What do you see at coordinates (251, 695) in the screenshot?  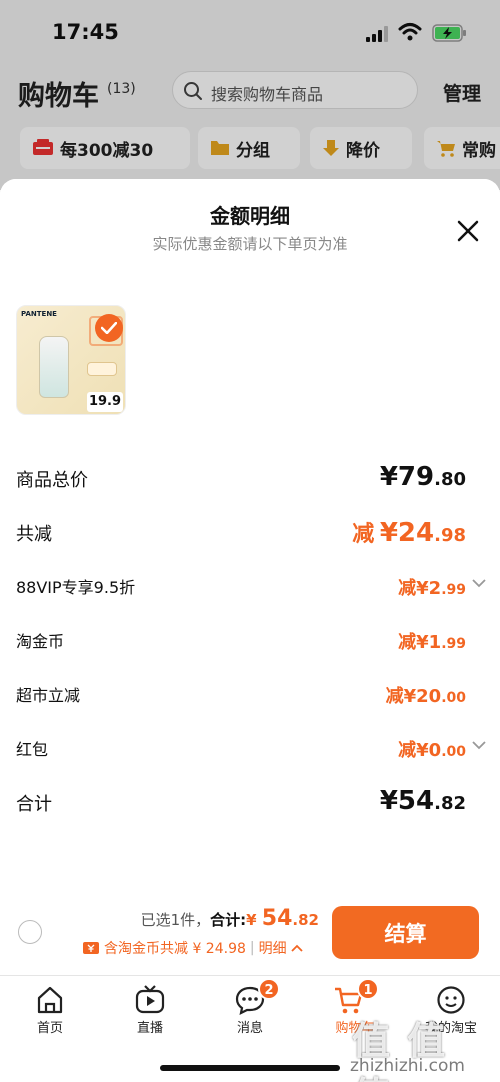 I see `row-supermarket: 超市立减 减¥20.00` at bounding box center [251, 695].